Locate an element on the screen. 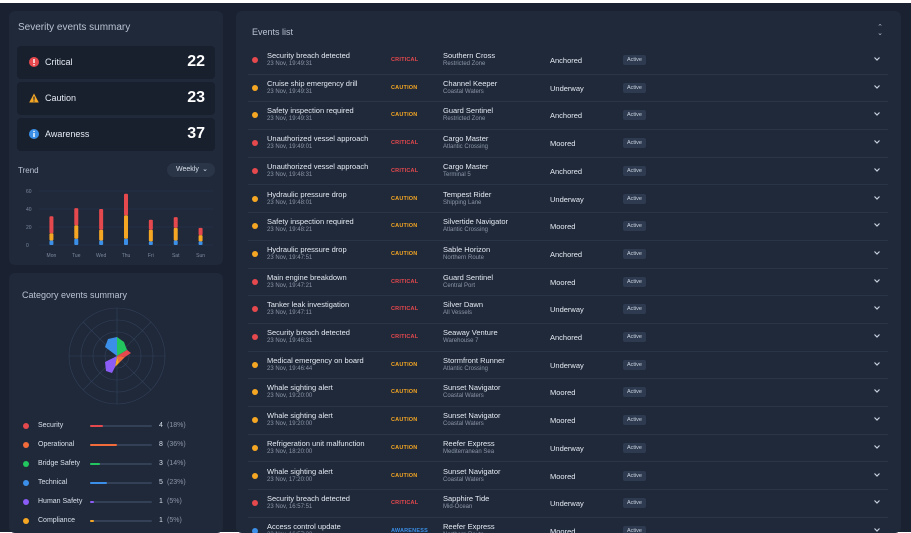 This screenshot has height=533, width=911. category-legend-item: Bridge Safety 3 (14%) is located at coordinates (118, 465).